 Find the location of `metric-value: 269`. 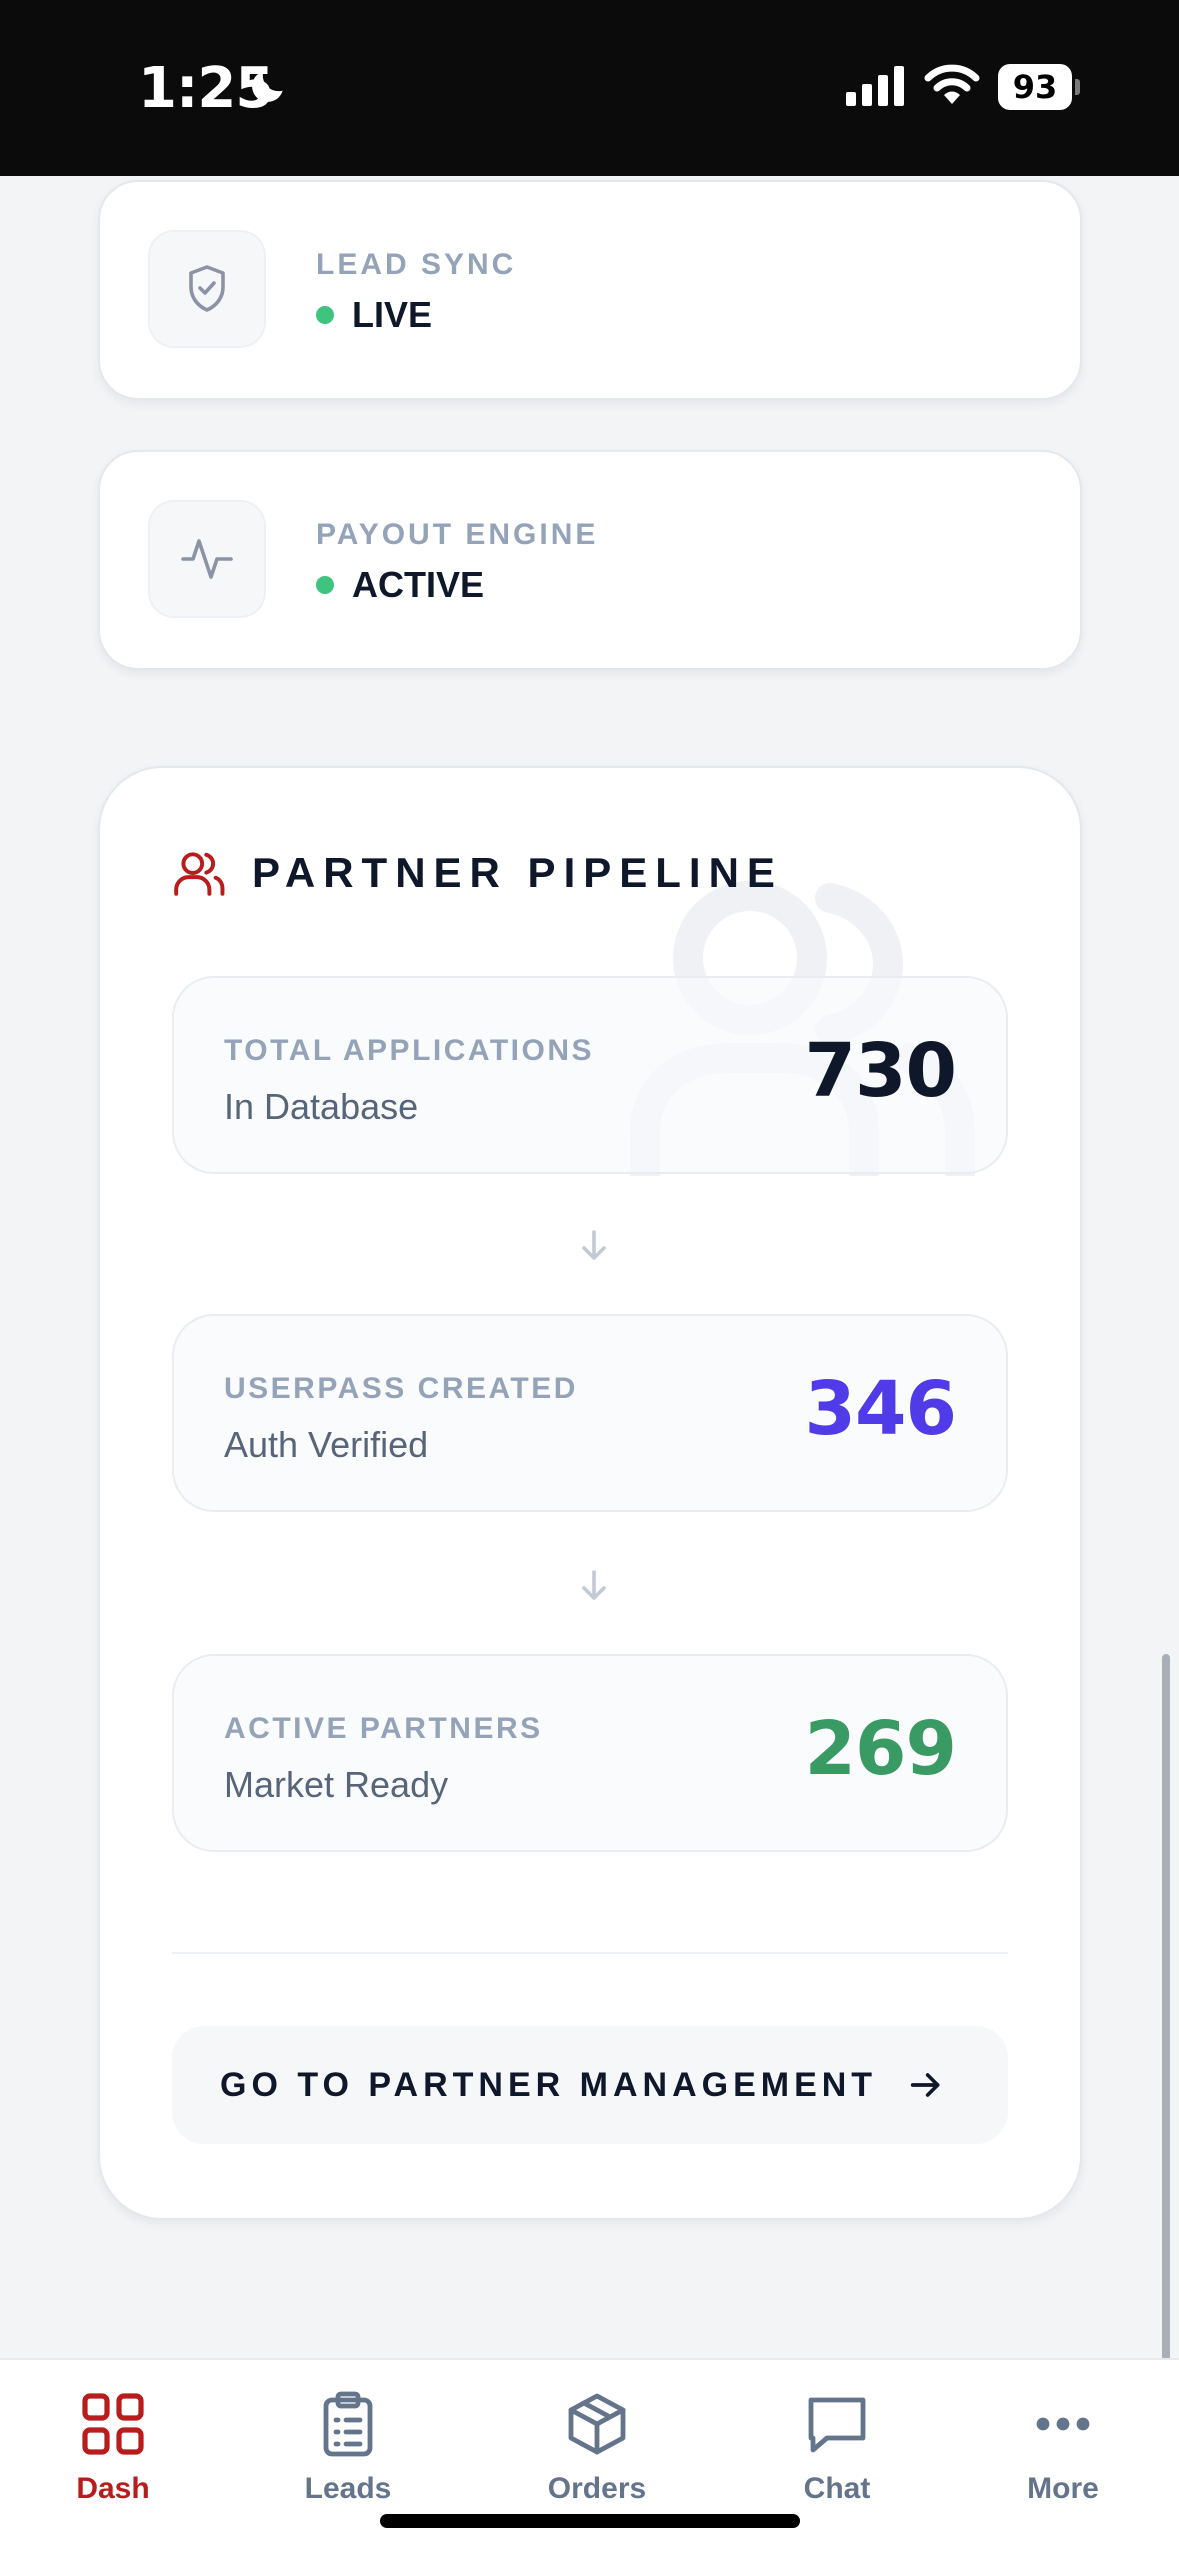

metric-value: 269 is located at coordinates (880, 1749).